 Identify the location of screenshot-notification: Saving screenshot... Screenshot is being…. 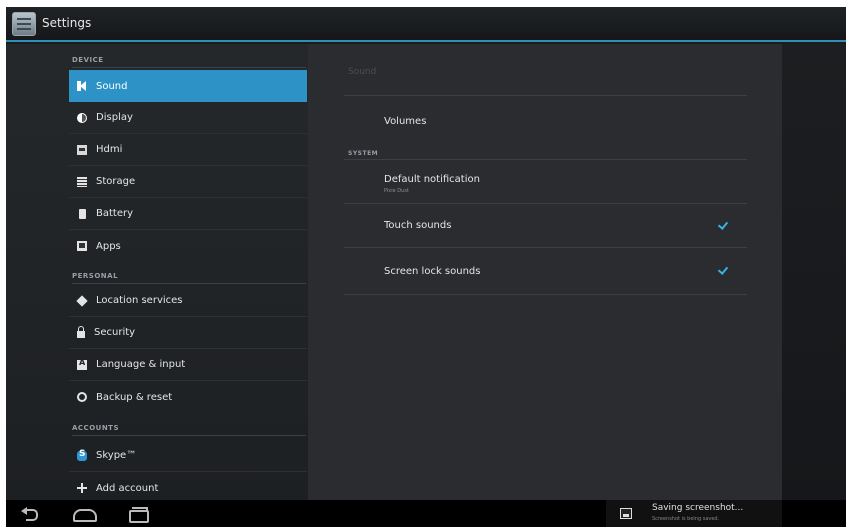
(694, 513).